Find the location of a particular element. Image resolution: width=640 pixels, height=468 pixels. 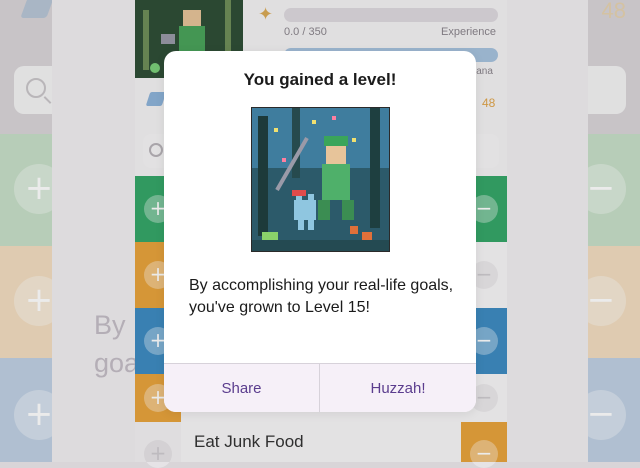

dialog-button-bar: Share Huzzah! is located at coordinates (320, 387).